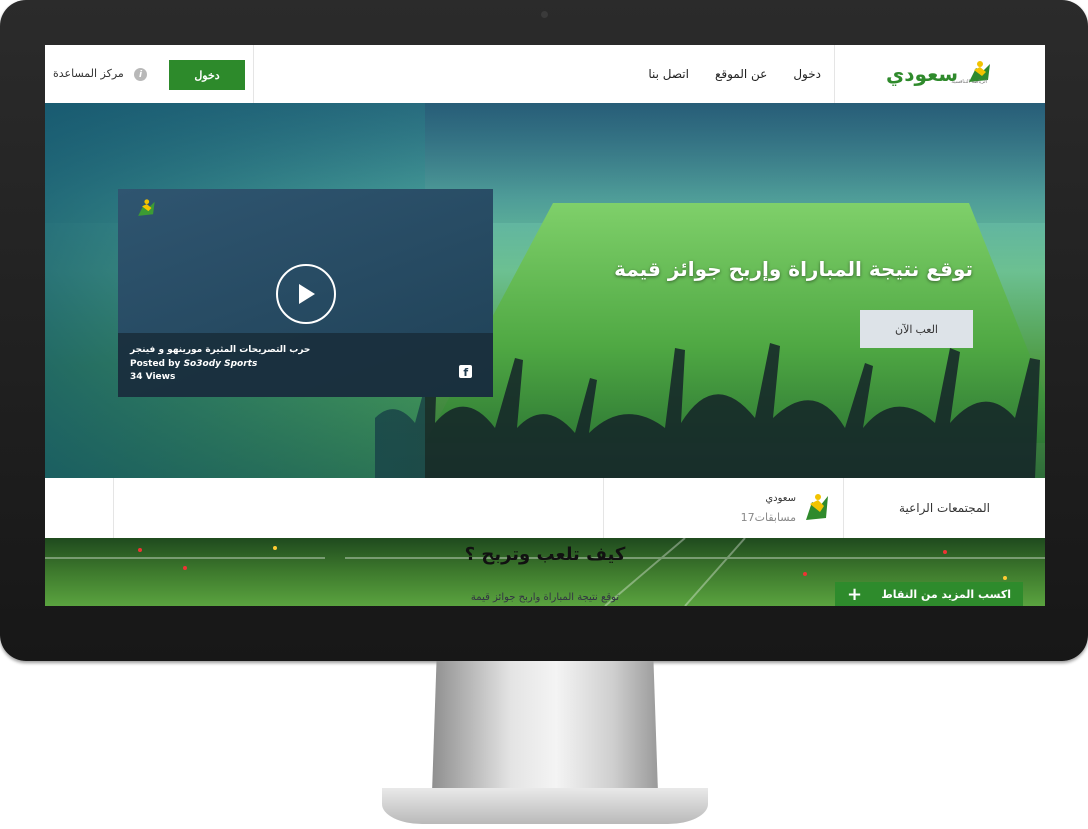 This screenshot has height=829, width=1088. I want to click on monitor-stand, so click(545, 727).